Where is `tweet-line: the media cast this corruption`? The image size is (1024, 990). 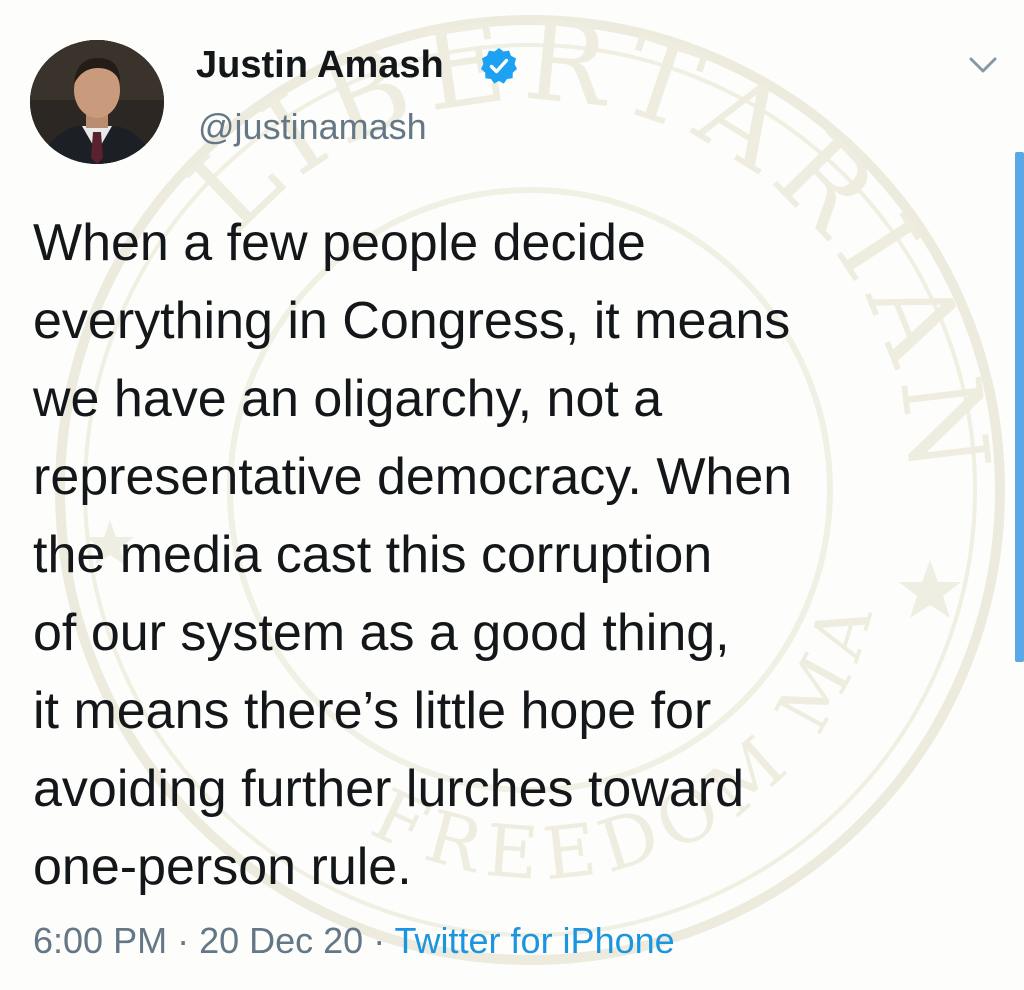 tweet-line: the media cast this corruption is located at coordinates (373, 555).